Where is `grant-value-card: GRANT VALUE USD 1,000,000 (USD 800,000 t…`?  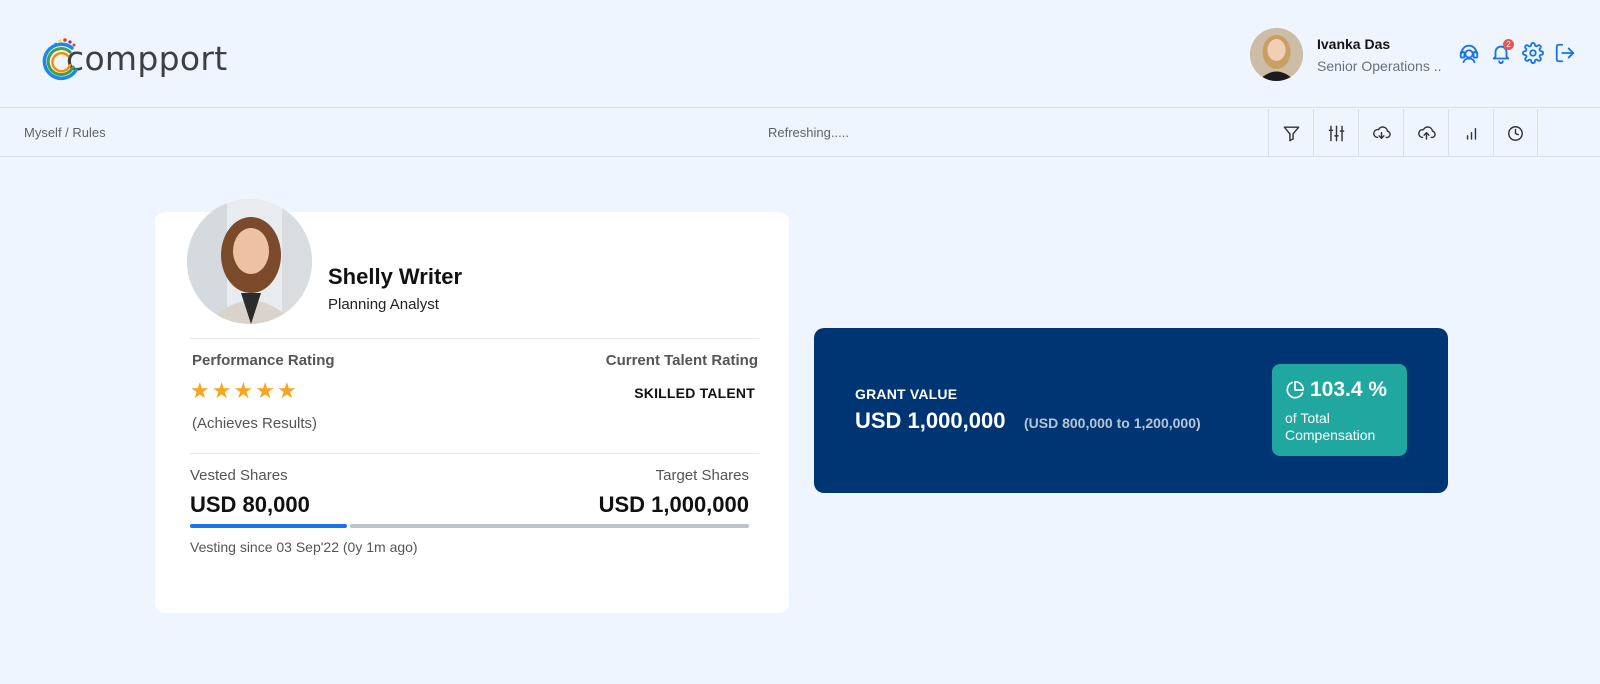
grant-value-card: GRANT VALUE USD 1,000,000 (USD 800,000 t… is located at coordinates (1131, 410).